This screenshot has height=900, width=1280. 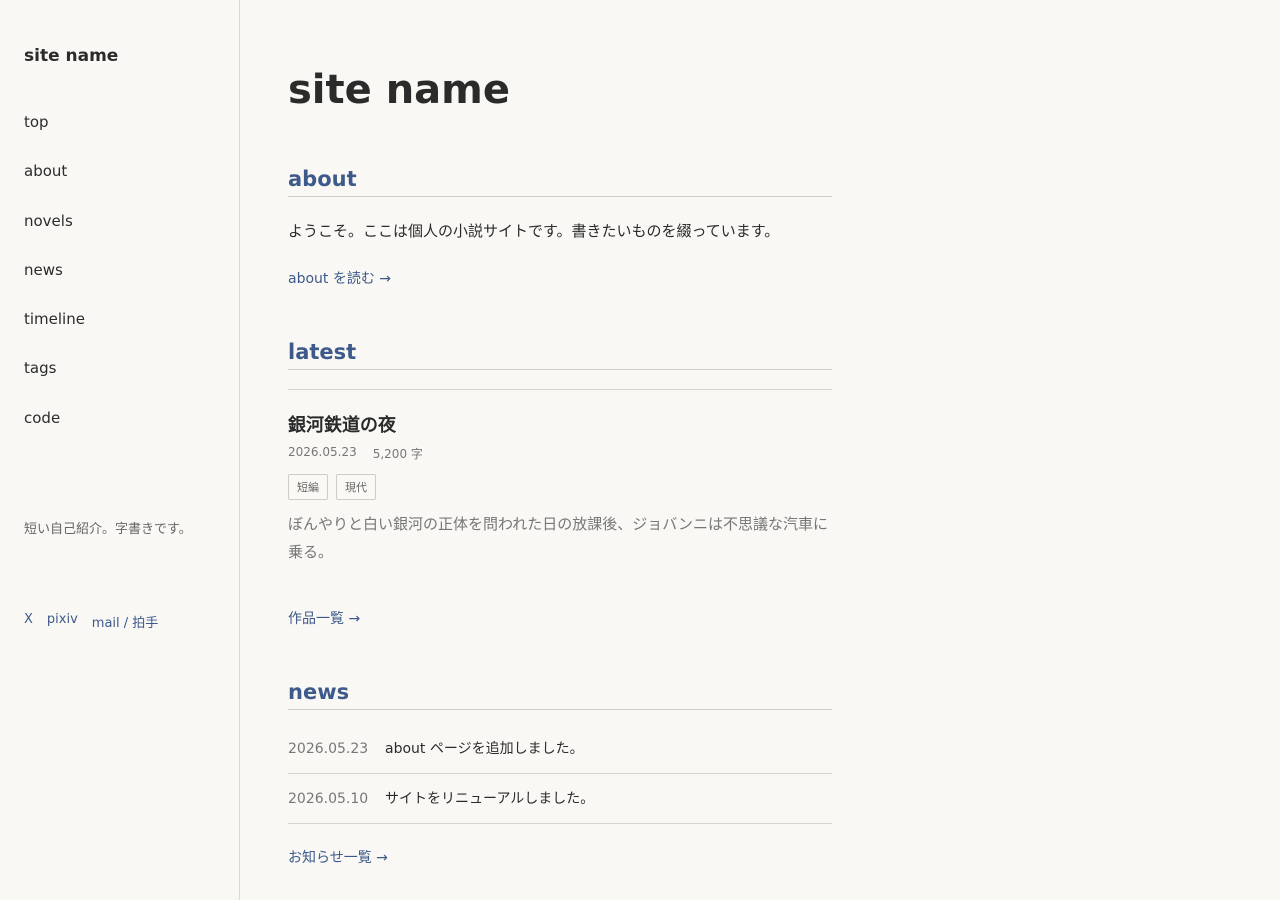 What do you see at coordinates (119, 122) in the screenshot?
I see `sidebar-item-top: top` at bounding box center [119, 122].